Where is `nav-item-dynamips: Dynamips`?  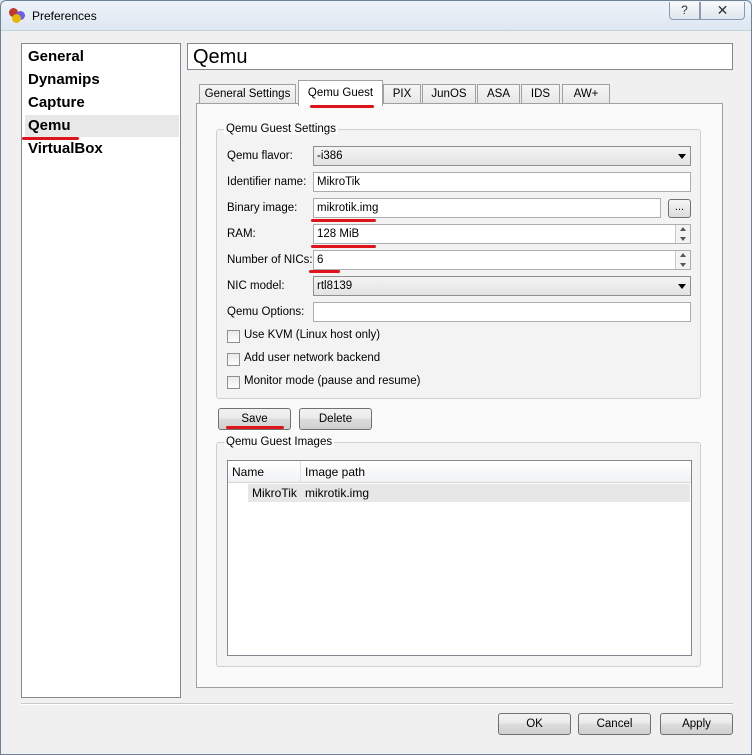
nav-item-dynamips: Dynamips is located at coordinates (102, 80).